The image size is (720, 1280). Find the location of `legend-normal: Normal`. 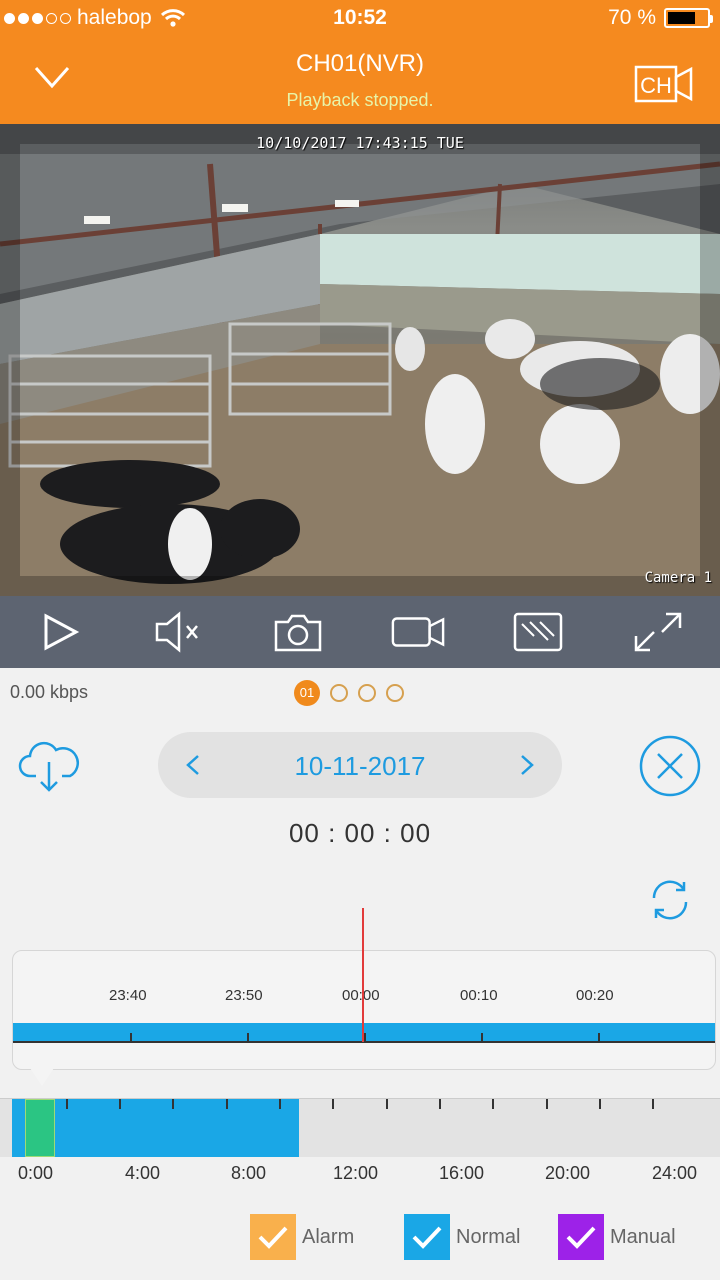

legend-normal: Normal is located at coordinates (462, 1237).